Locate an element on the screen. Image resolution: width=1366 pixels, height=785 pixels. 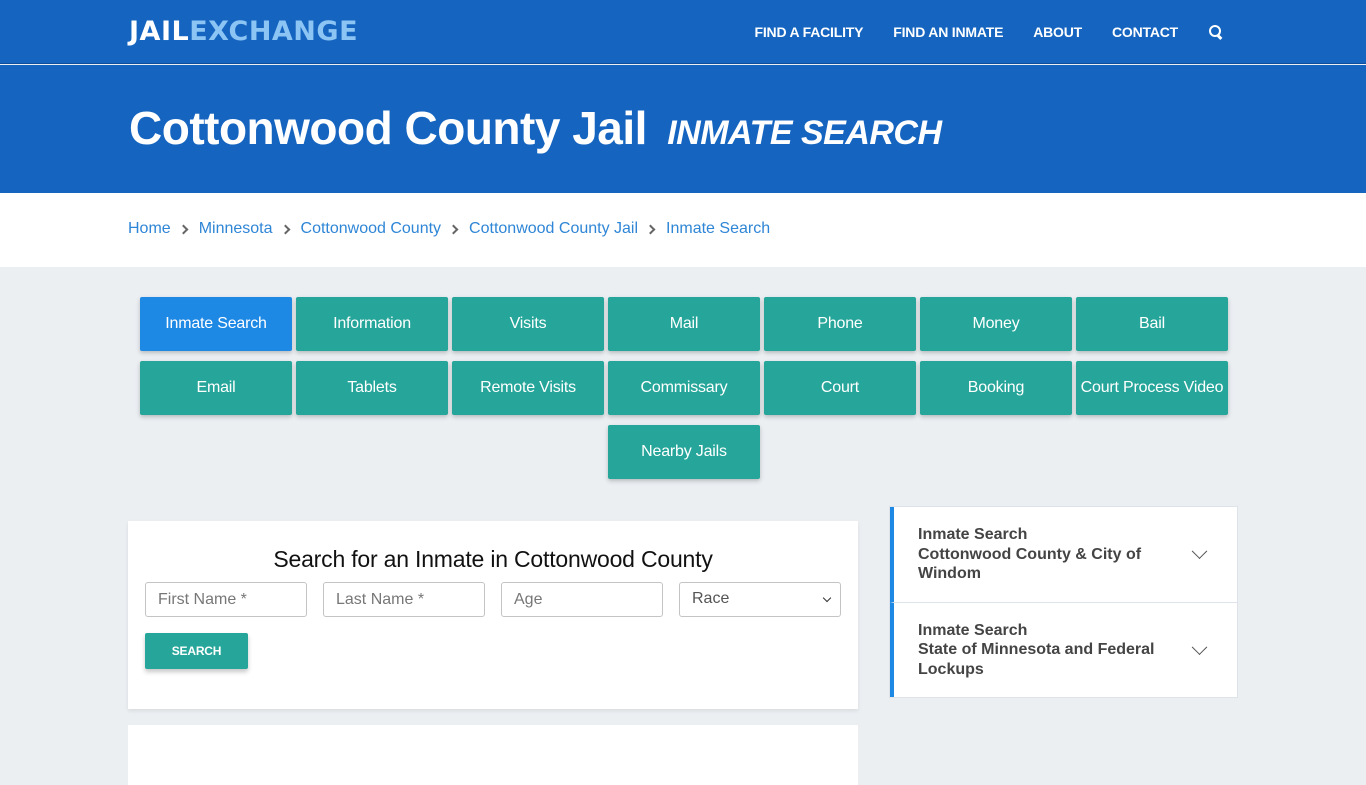
tile-commissary: Commissary is located at coordinates (684, 388).